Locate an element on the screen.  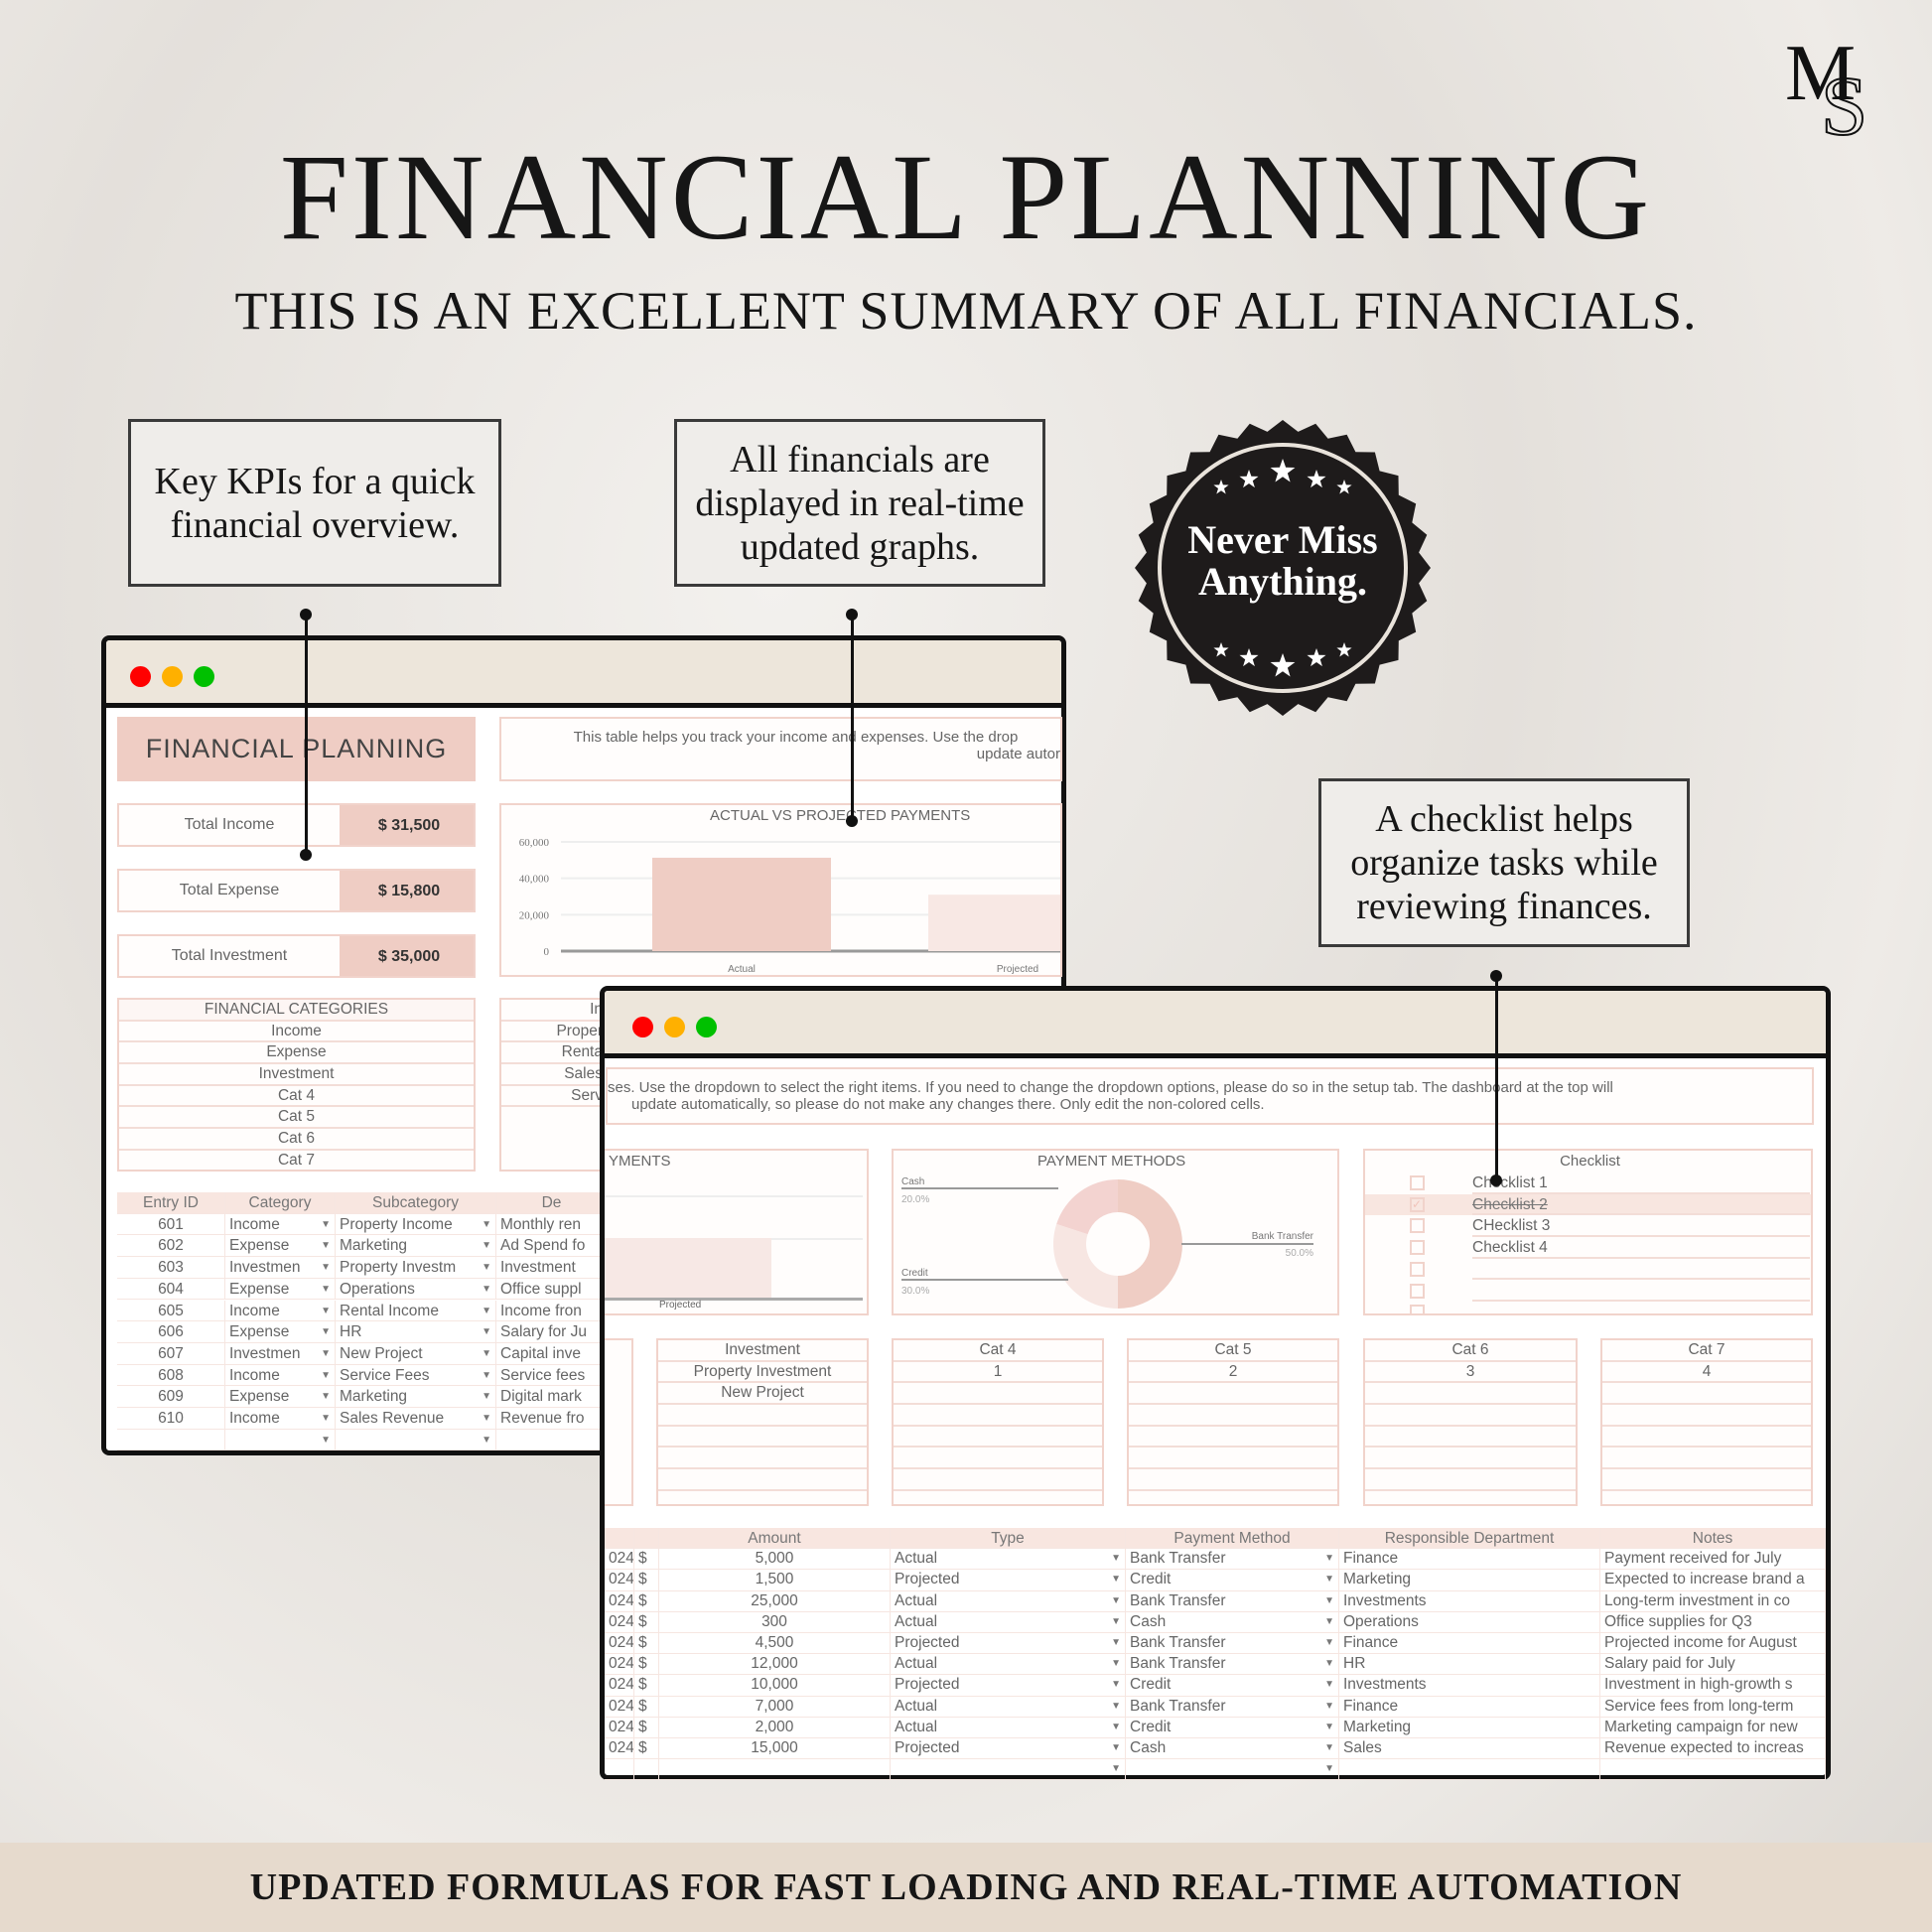
table-cell: Property Investm ▼ is located at coordinates (416, 1268).